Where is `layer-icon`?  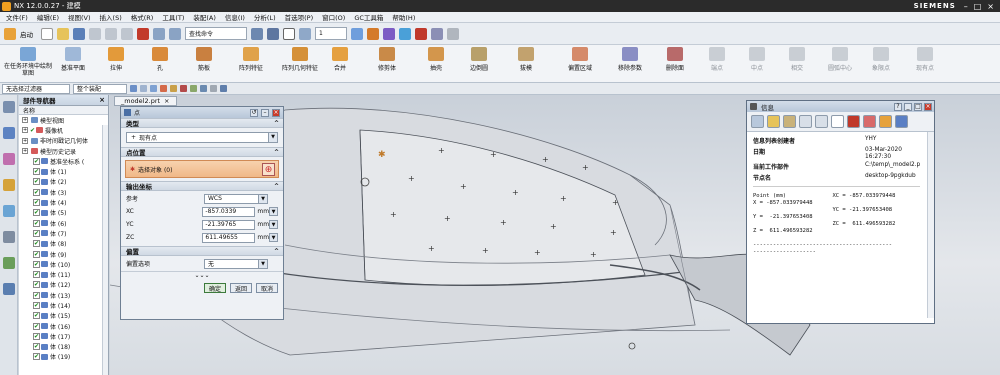
layer-icon is located at coordinates (305, 33).